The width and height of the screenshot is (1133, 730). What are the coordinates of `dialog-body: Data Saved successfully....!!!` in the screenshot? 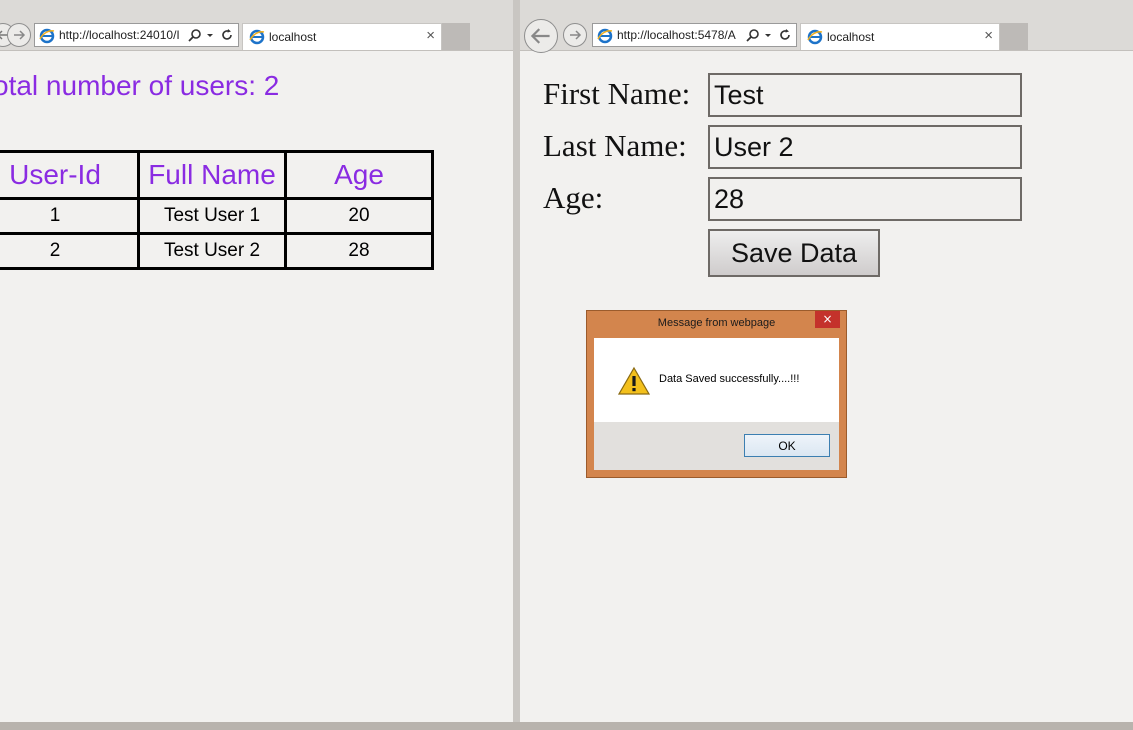 It's located at (716, 380).